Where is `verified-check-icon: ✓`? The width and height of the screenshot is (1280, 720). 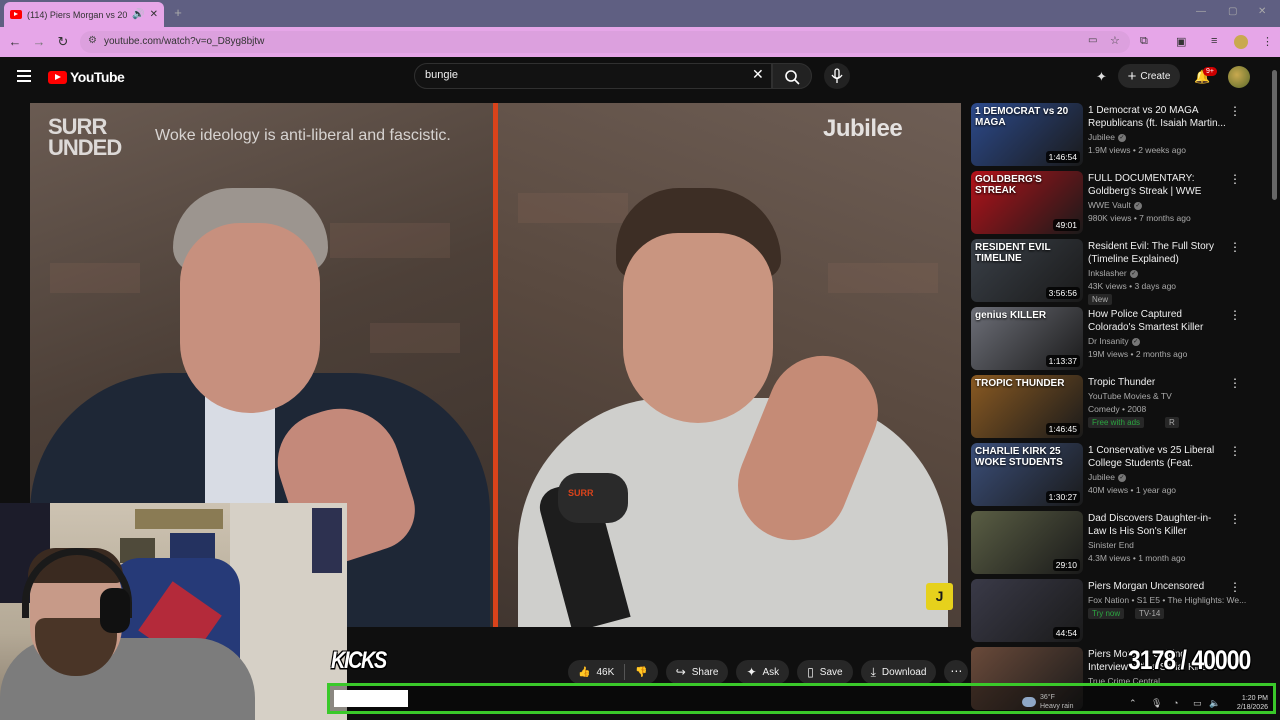 verified-check-icon: ✓ is located at coordinates (1121, 137).